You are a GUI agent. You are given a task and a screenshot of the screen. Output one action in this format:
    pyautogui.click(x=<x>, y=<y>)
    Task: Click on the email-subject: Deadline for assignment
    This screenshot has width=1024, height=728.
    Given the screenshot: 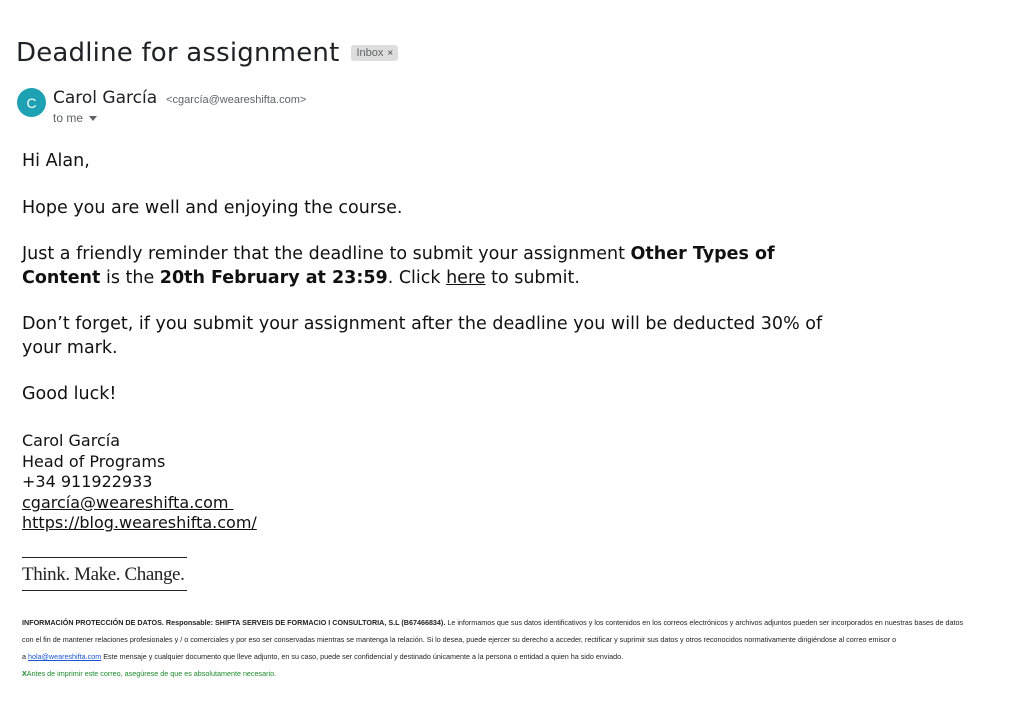 What is the action you would take?
    pyautogui.click(x=178, y=53)
    